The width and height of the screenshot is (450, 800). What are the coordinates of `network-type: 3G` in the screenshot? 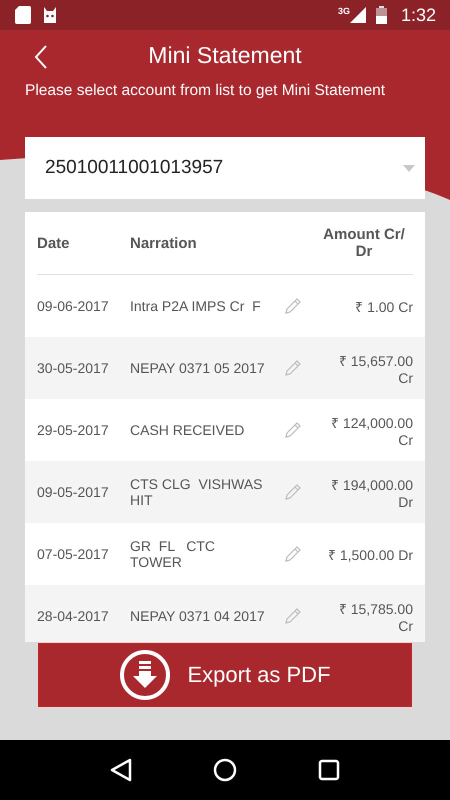 It's located at (344, 11).